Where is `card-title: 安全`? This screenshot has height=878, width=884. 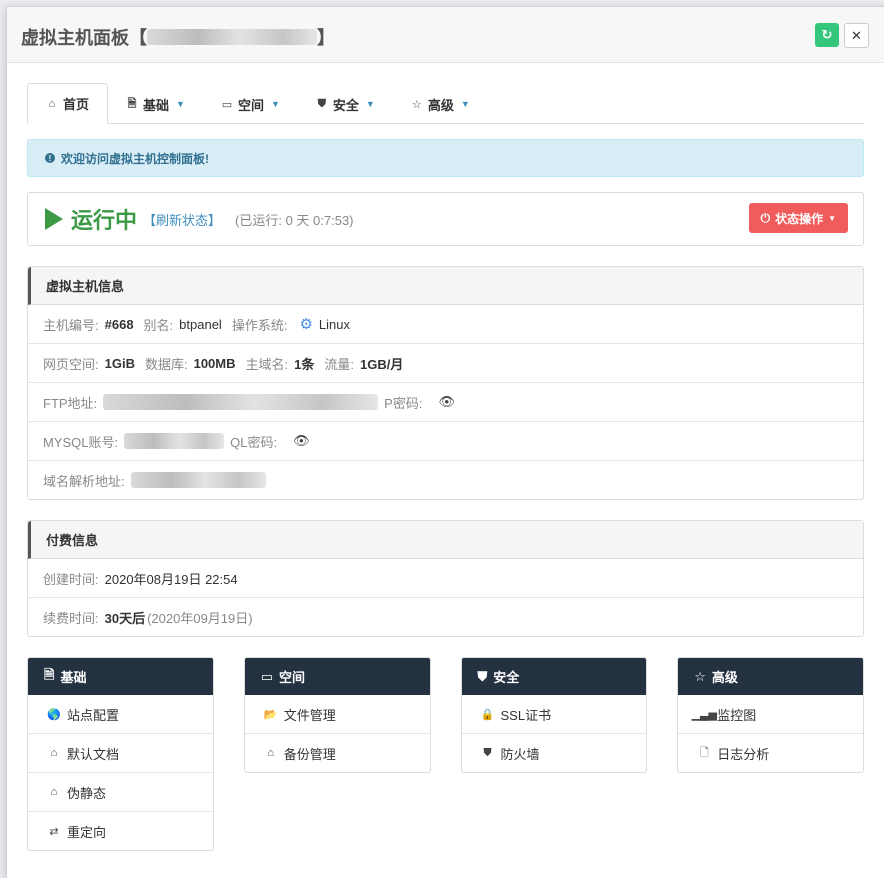 card-title: 安全 is located at coordinates (506, 677).